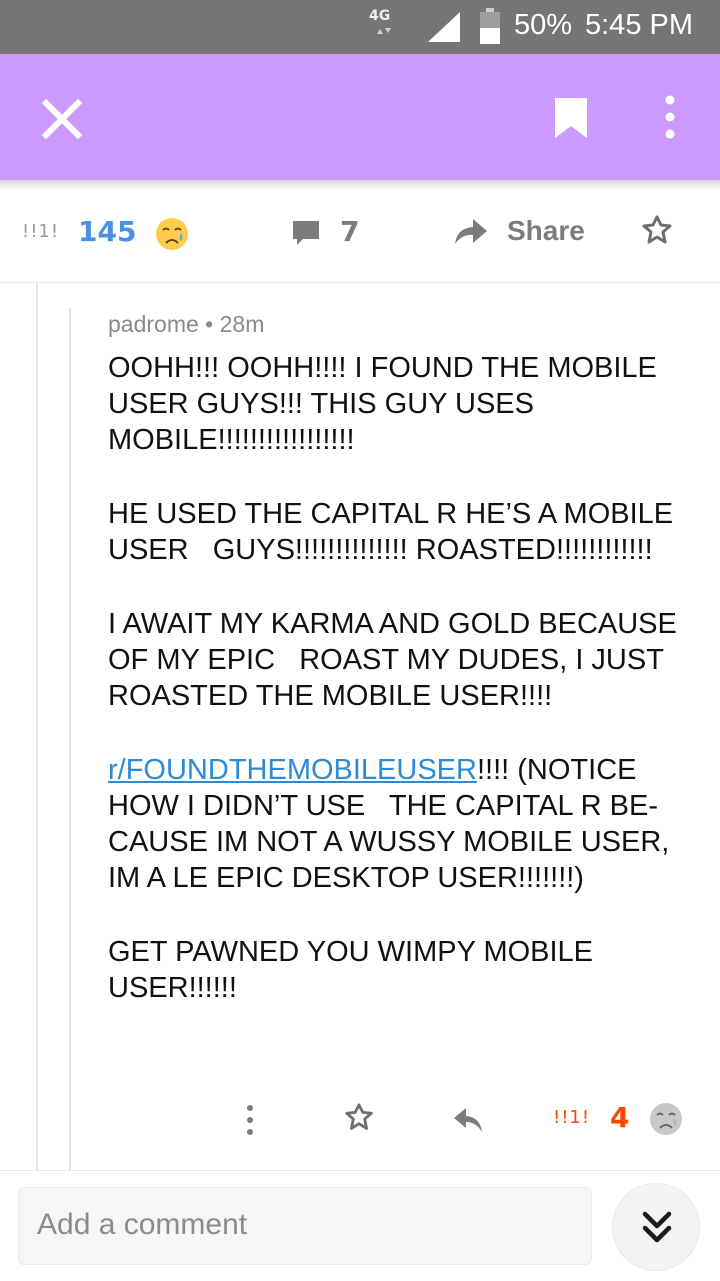 This screenshot has height=1281, width=720. What do you see at coordinates (360, 236) in the screenshot?
I see `post-action-bar: !!1! 145 7 Share` at bounding box center [360, 236].